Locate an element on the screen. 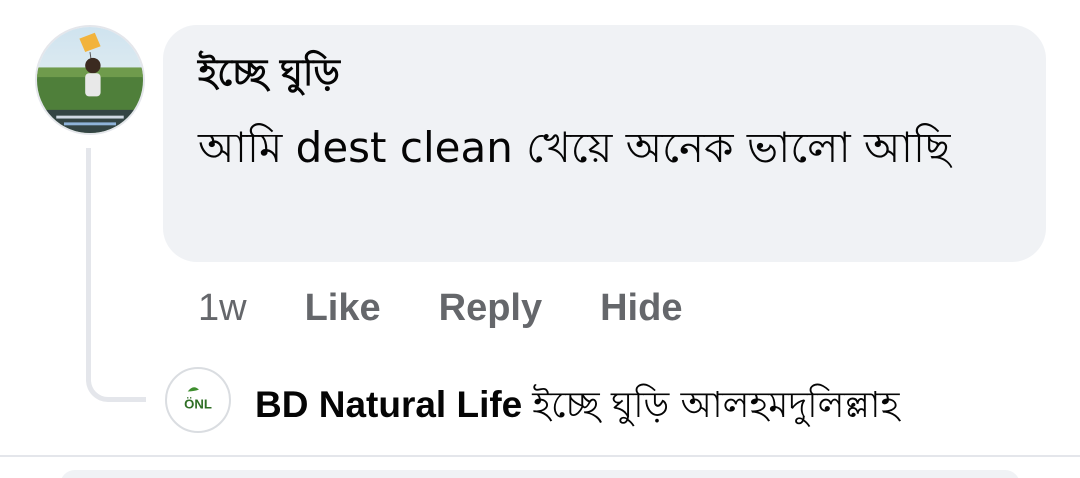 This screenshot has height=478, width=1080. profile-photo-icon is located at coordinates (90, 80).